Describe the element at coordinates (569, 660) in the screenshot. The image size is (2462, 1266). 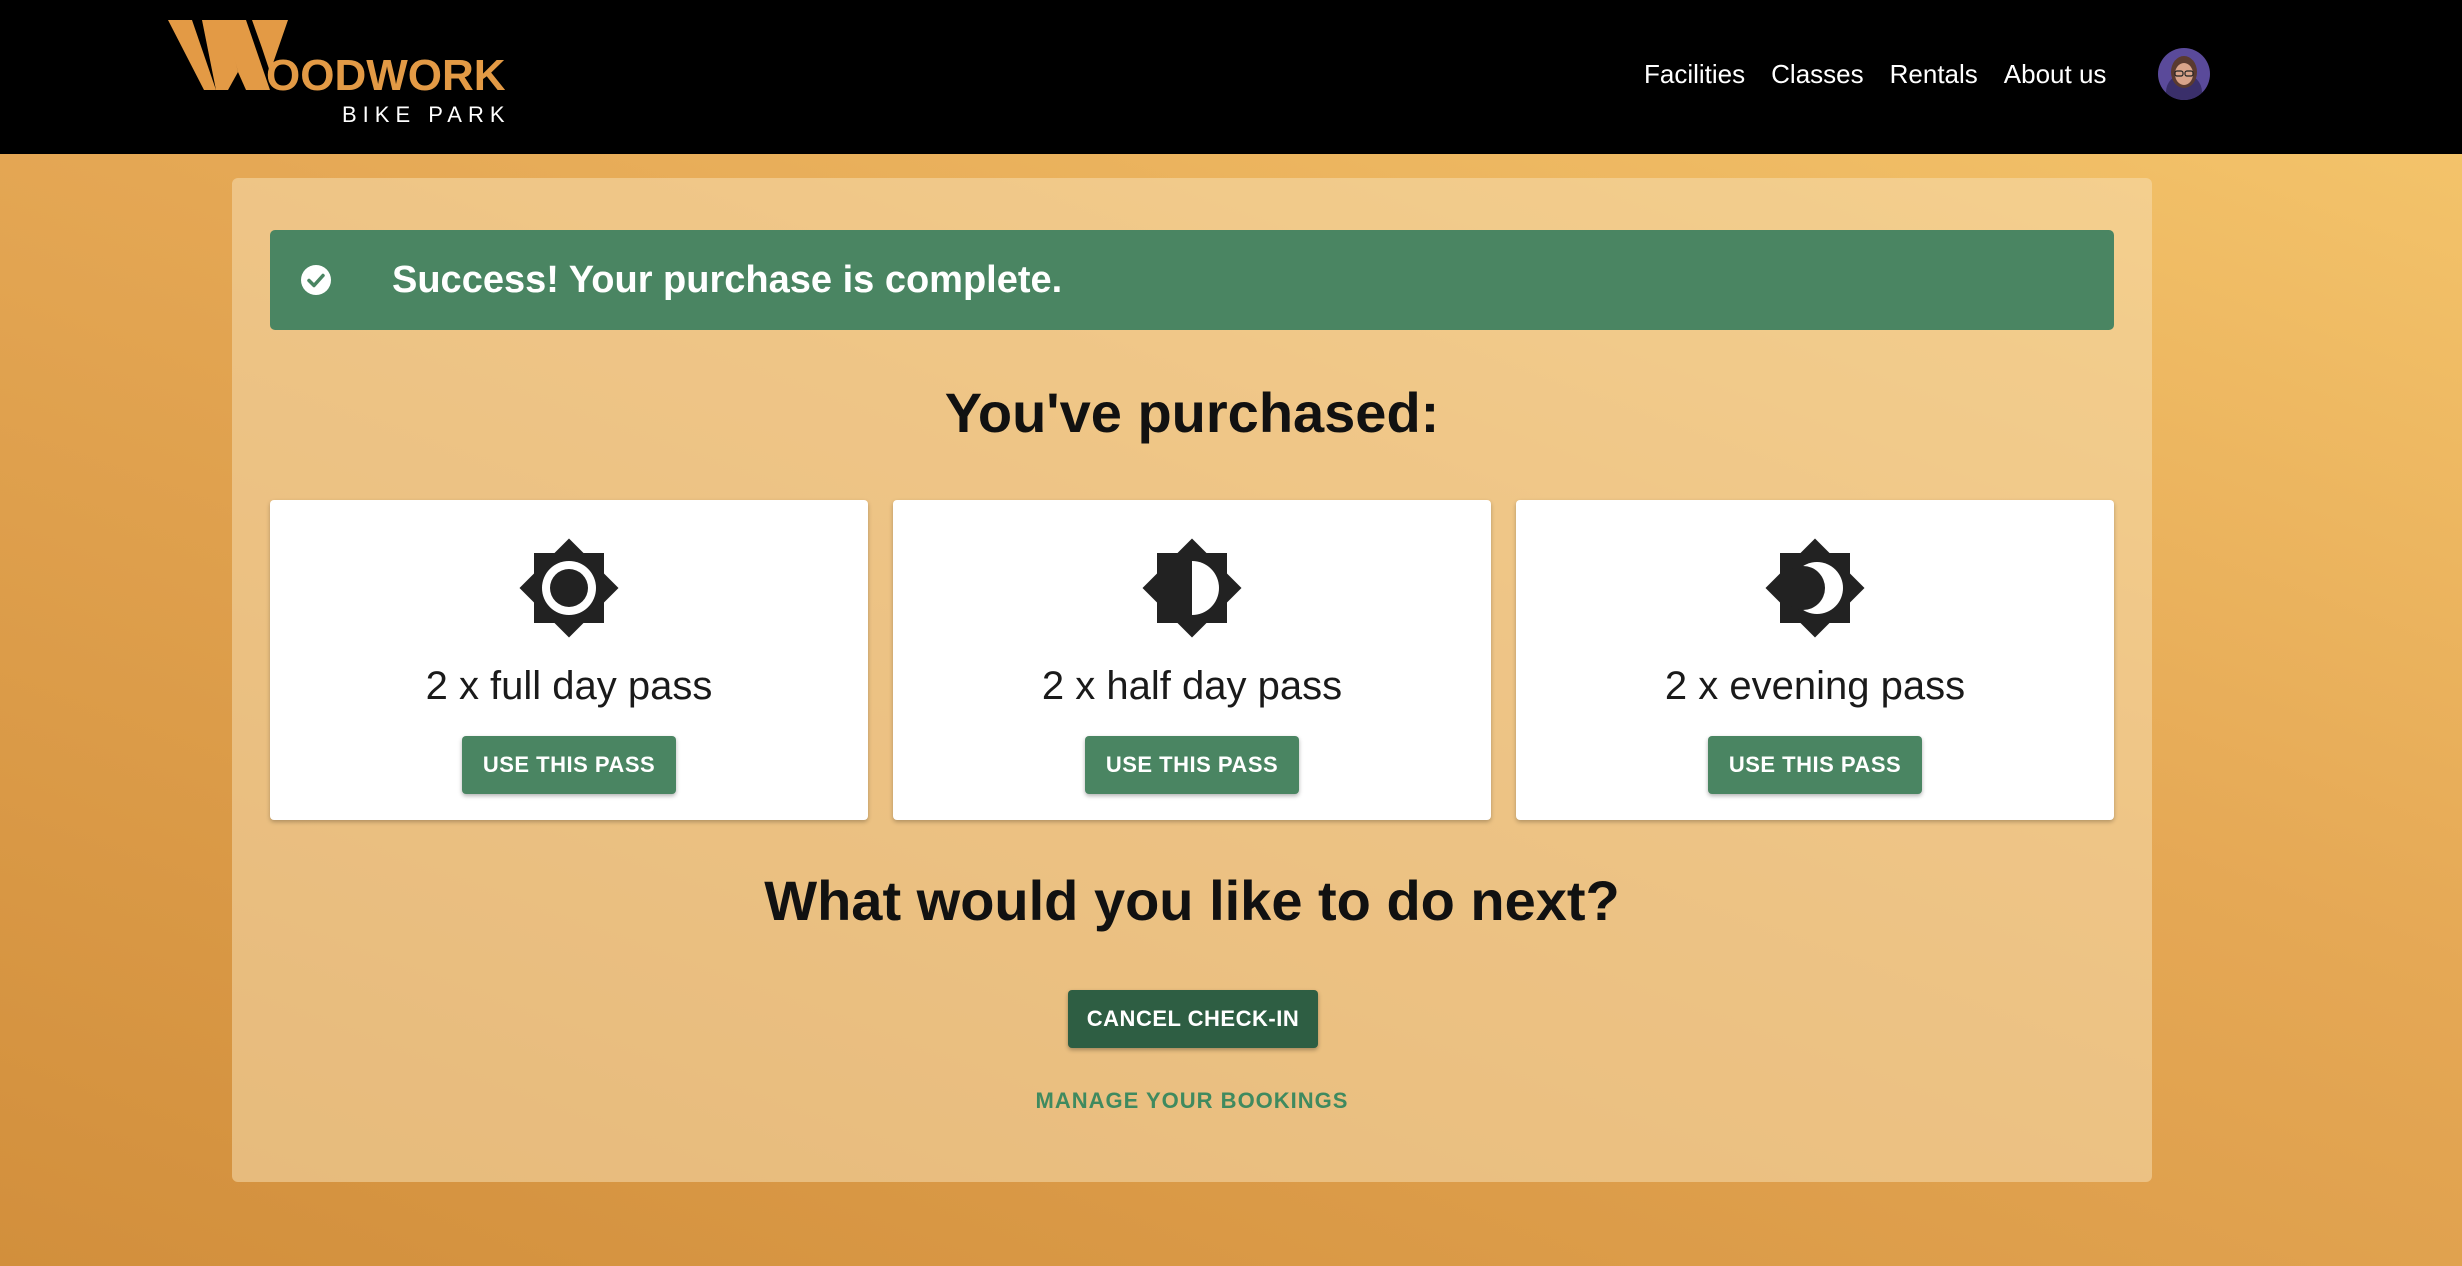
I see `pass-card-full-day: 2 x full day pass USE THIS PASS` at that location.